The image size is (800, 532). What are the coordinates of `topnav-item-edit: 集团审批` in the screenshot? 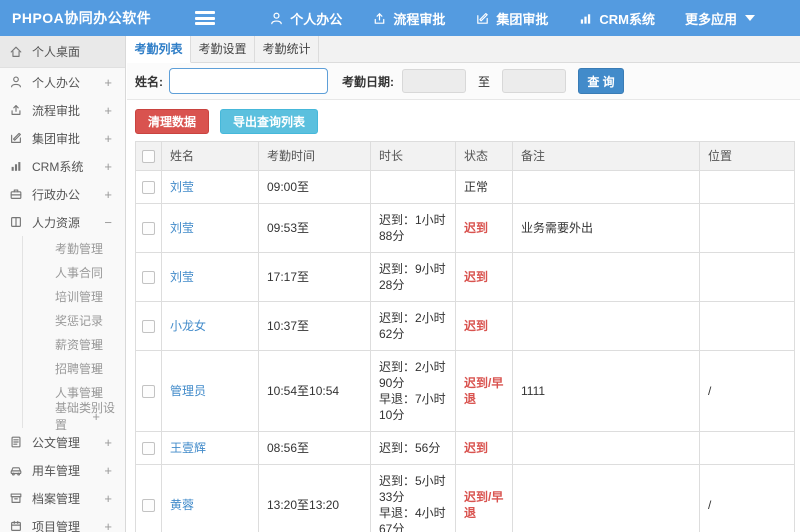 It's located at (511, 18).